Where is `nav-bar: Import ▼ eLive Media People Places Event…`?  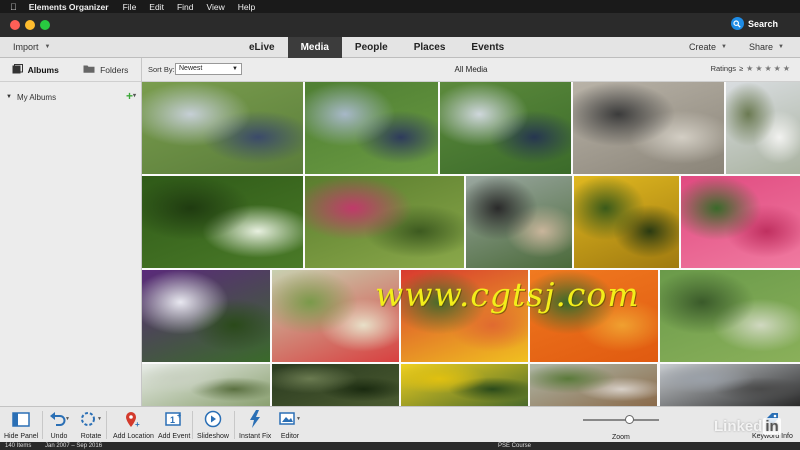 nav-bar: Import ▼ eLive Media People Places Event… is located at coordinates (400, 47).